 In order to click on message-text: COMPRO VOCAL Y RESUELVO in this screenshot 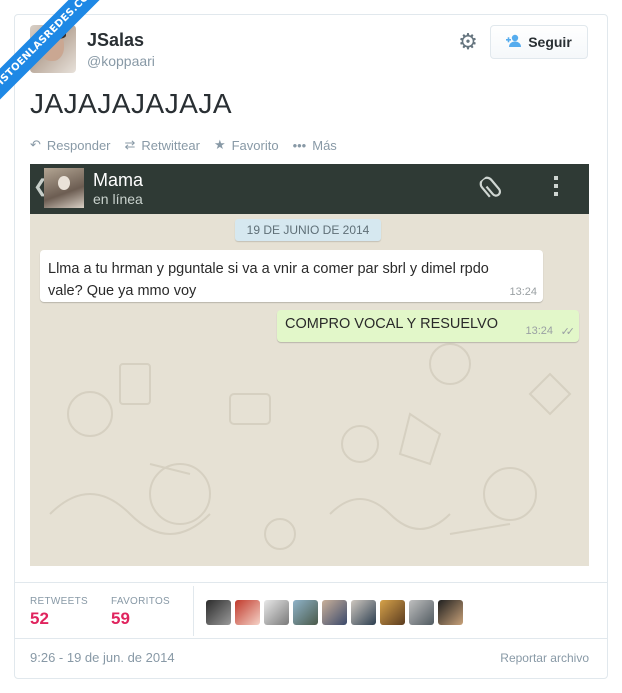, I will do `click(391, 324)`.